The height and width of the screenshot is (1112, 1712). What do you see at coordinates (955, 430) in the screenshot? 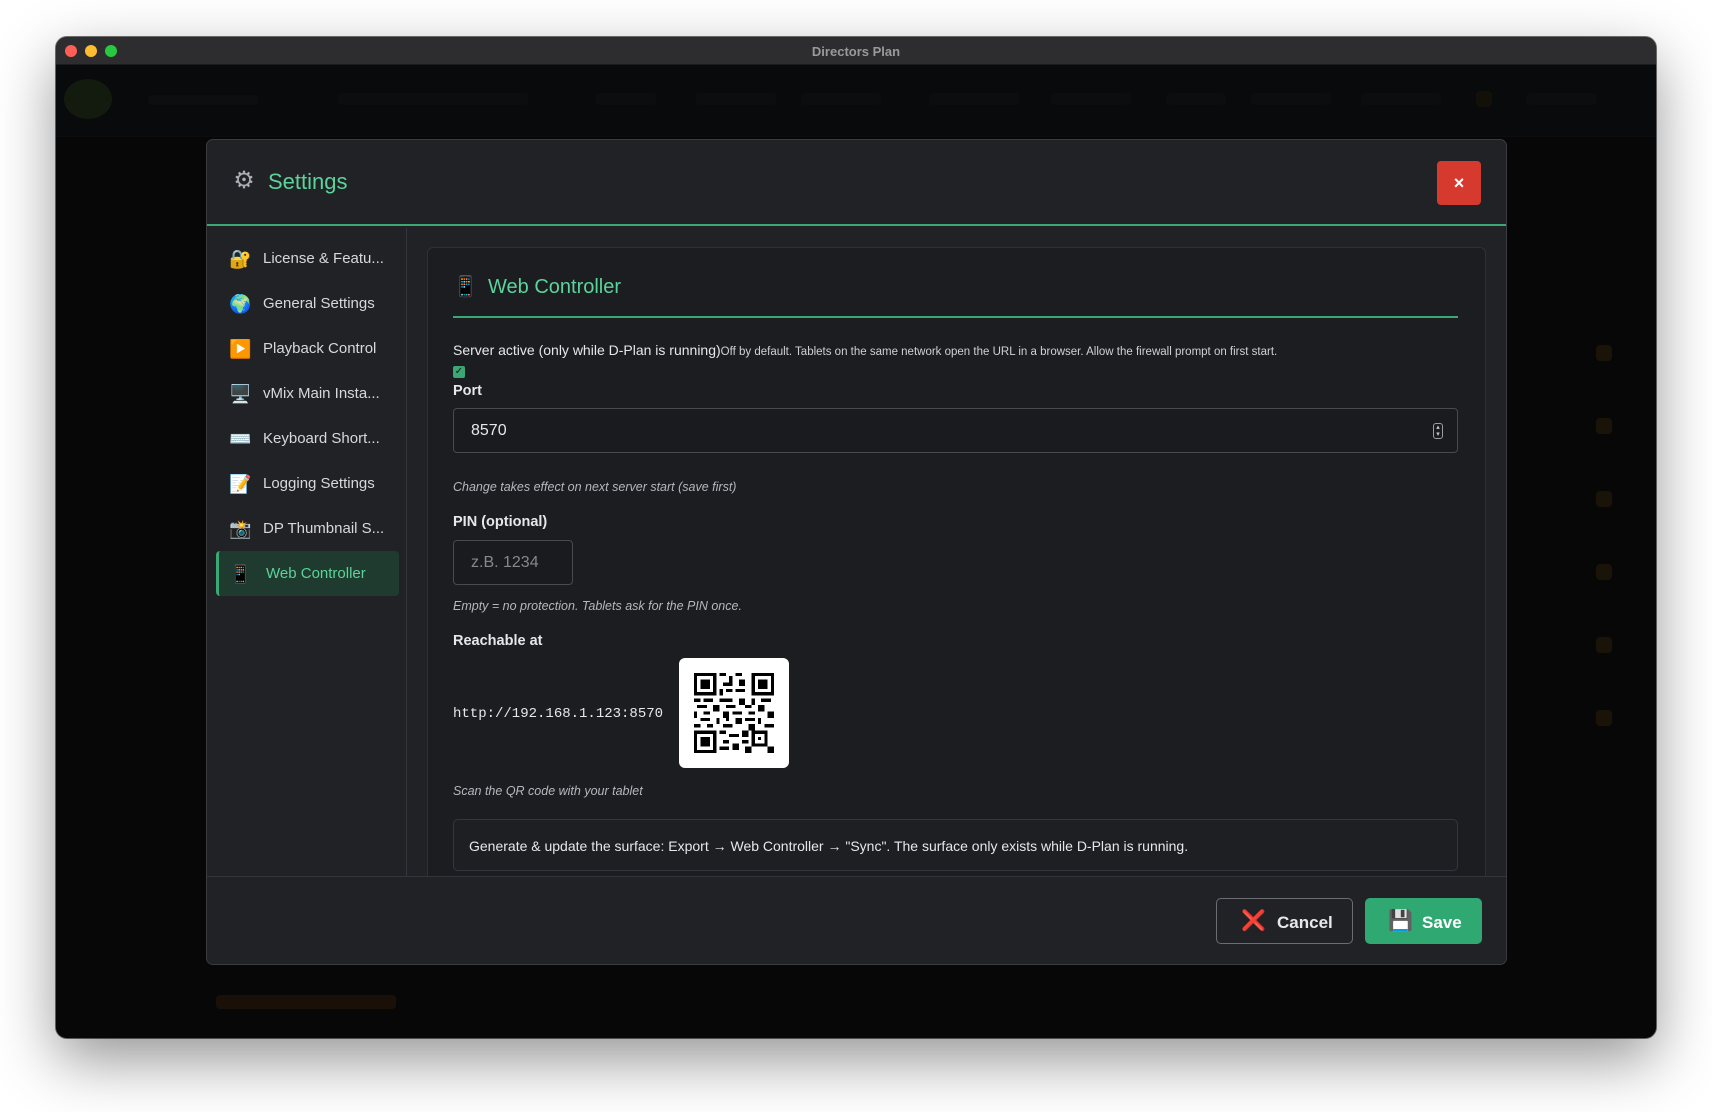
I see `port-input: 8570 ▴ ▾` at bounding box center [955, 430].